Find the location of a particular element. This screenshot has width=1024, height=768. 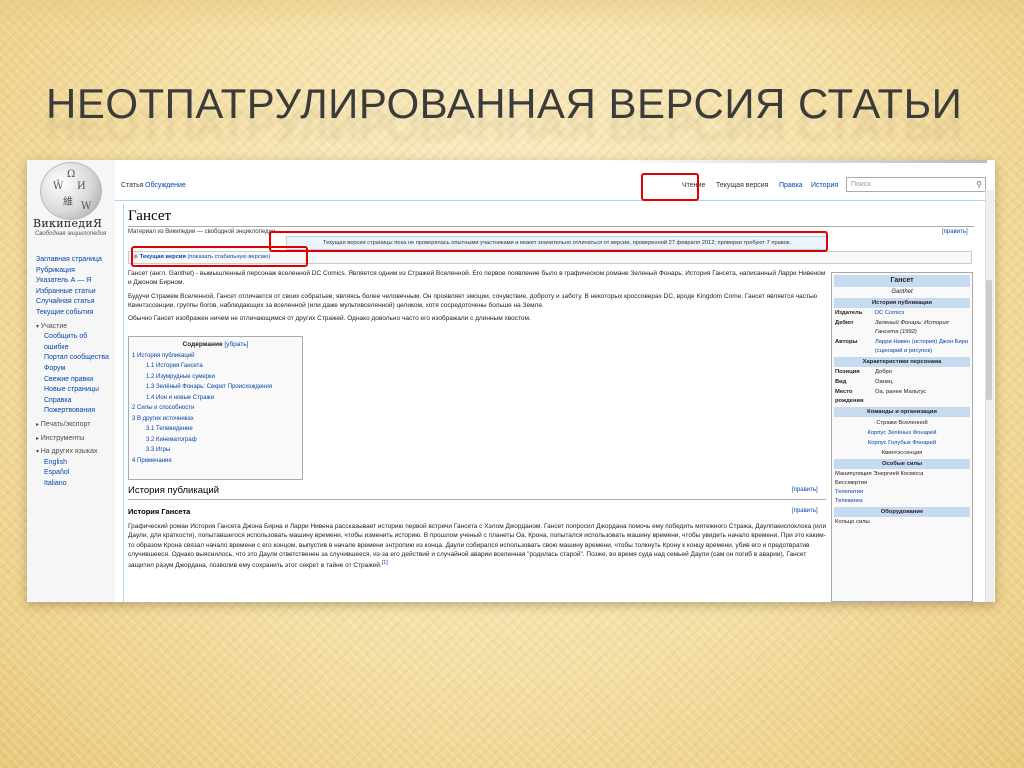

infobox-section-character: Характеристики персонажа is located at coordinates (902, 362).